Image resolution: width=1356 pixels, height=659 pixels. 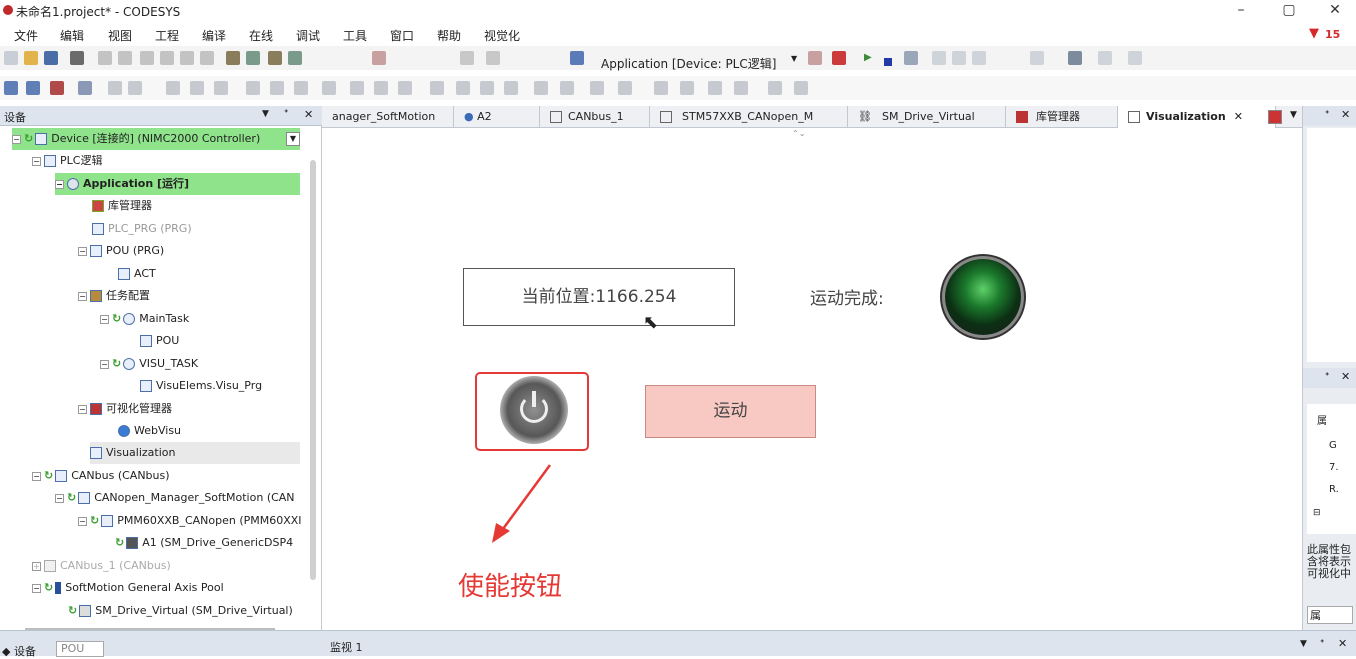 I want to click on collapse-icon: ⊟, so click(x=1317, y=513).